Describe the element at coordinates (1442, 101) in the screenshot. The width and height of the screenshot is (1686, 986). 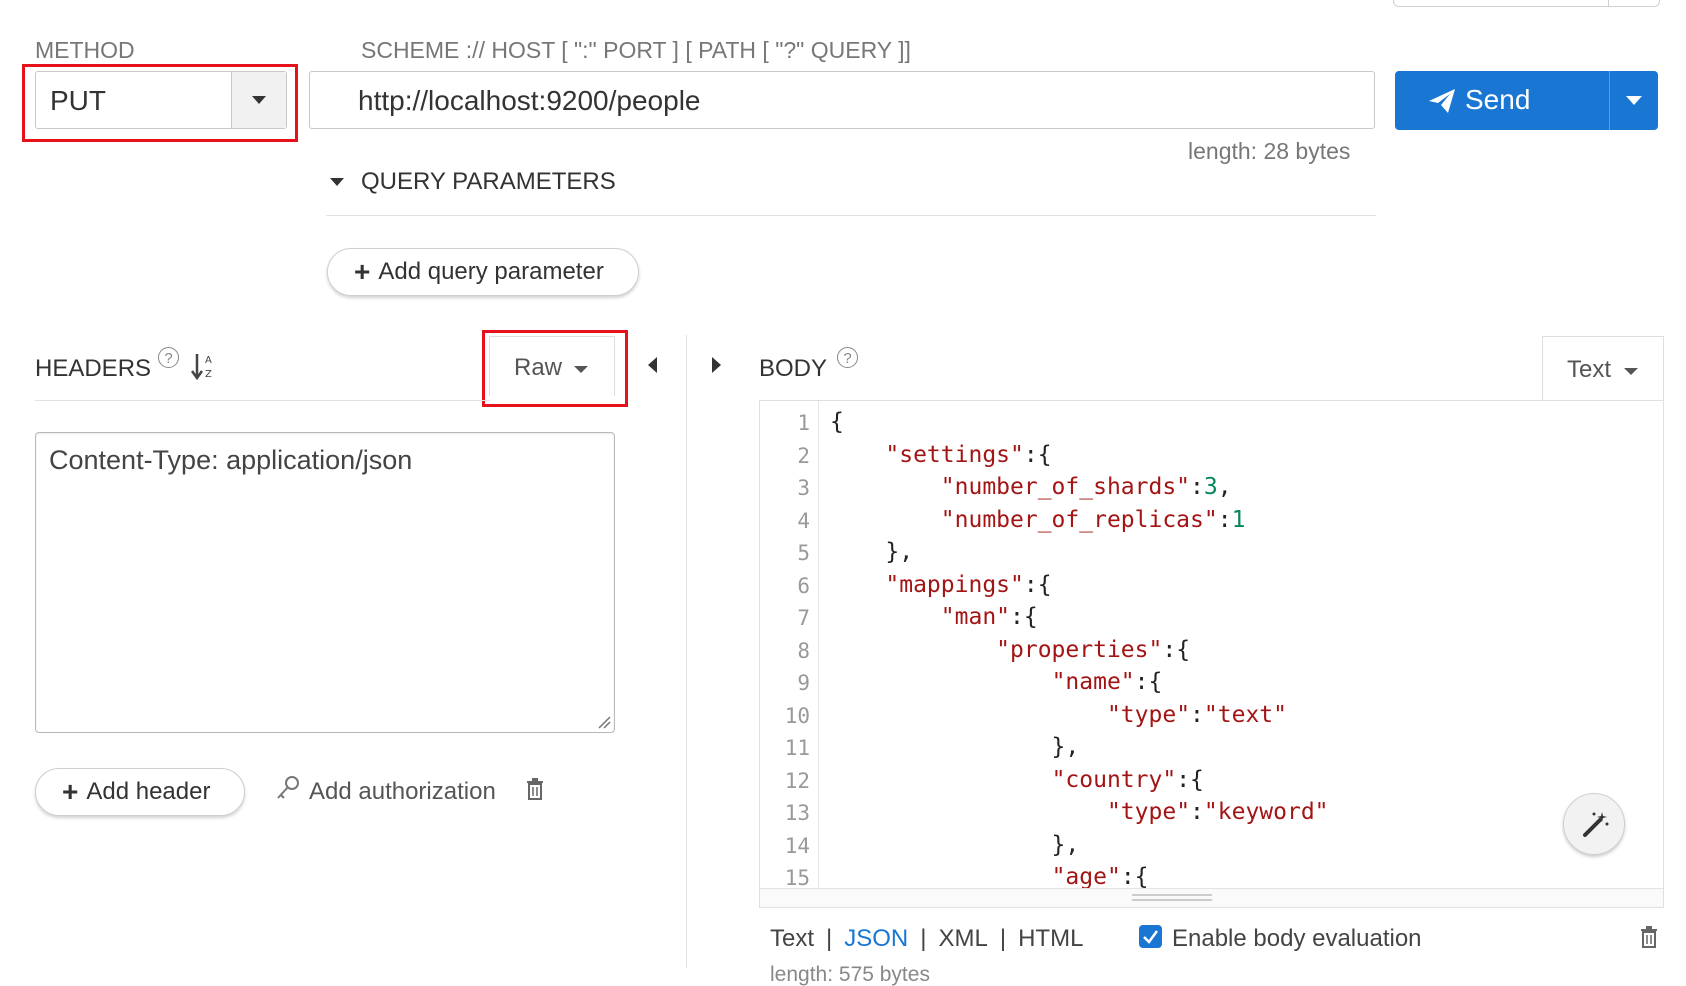
I see `paper-plane-icon` at that location.